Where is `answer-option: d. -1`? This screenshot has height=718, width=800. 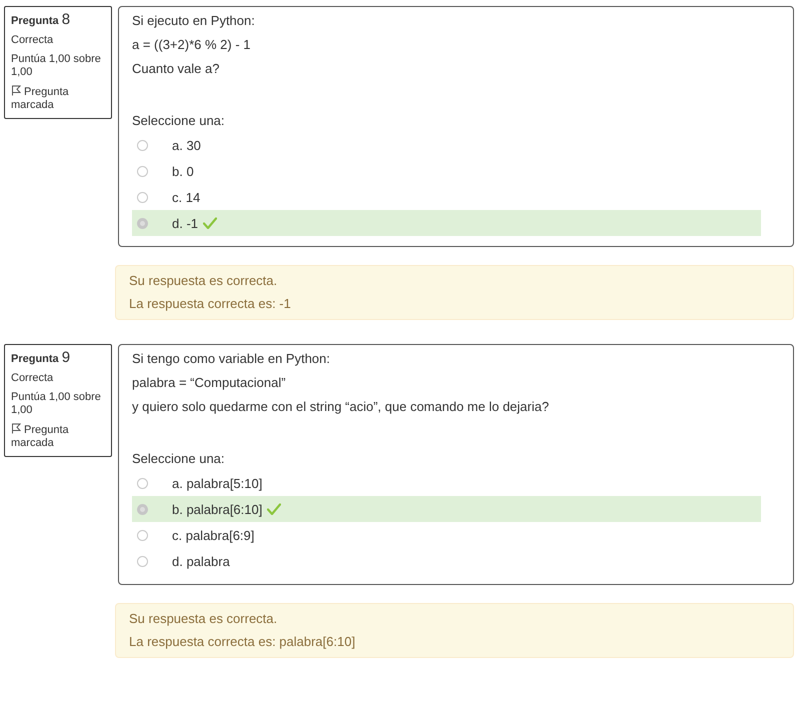
answer-option: d. -1 is located at coordinates (185, 223).